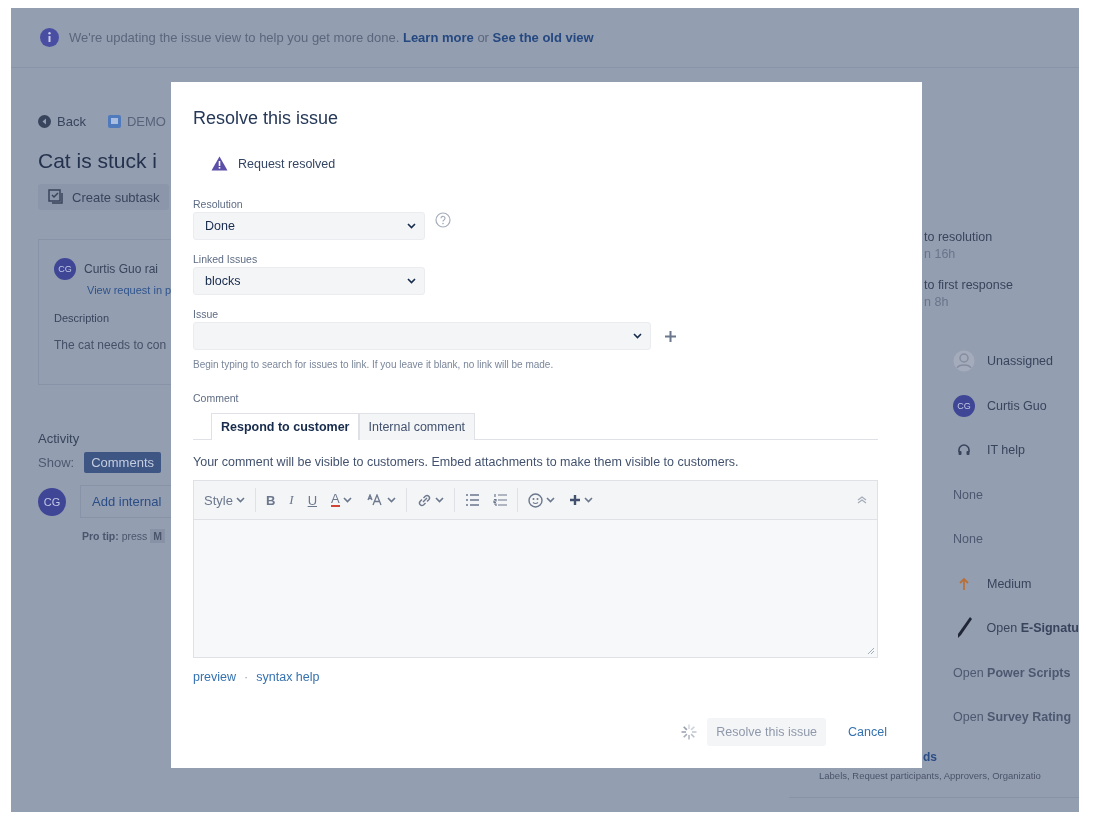 This screenshot has width=1094, height=824. What do you see at coordinates (1032, 628) in the screenshot?
I see `field-value: Open E-Signatu` at bounding box center [1032, 628].